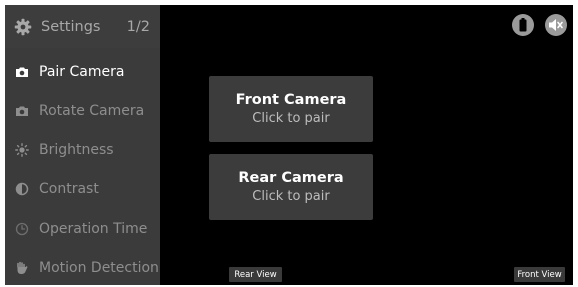 Image resolution: width=578 pixels, height=287 pixels. I want to click on rear-camera-subtitle: Click to pair, so click(291, 196).